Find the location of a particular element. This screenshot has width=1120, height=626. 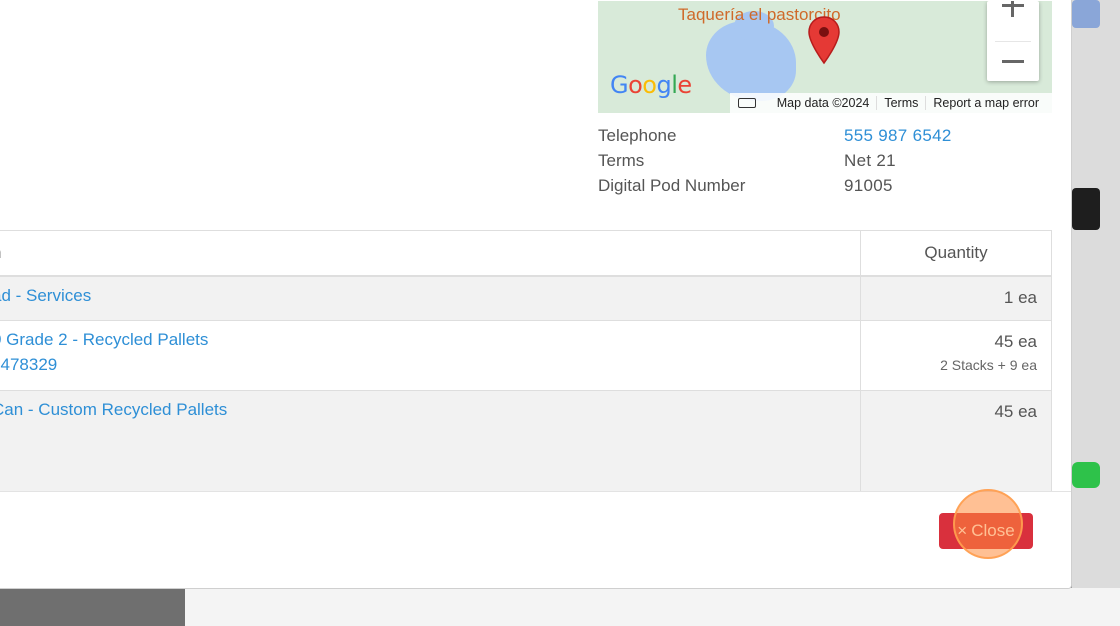

item-link: Can - Custom Recycled Pallets is located at coordinates (423, 409).